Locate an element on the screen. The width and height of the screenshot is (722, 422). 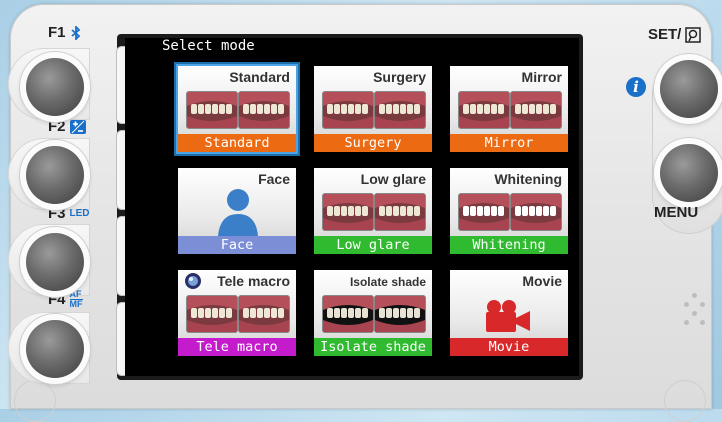
f3-label: F3 LED is located at coordinates (69, 213).